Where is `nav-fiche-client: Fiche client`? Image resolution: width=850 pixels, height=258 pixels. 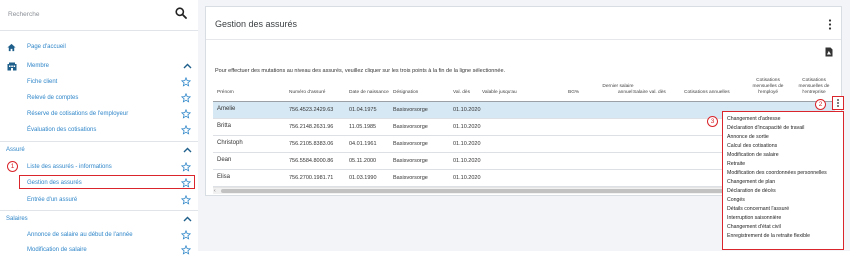 nav-fiche-client: Fiche client is located at coordinates (99, 83).